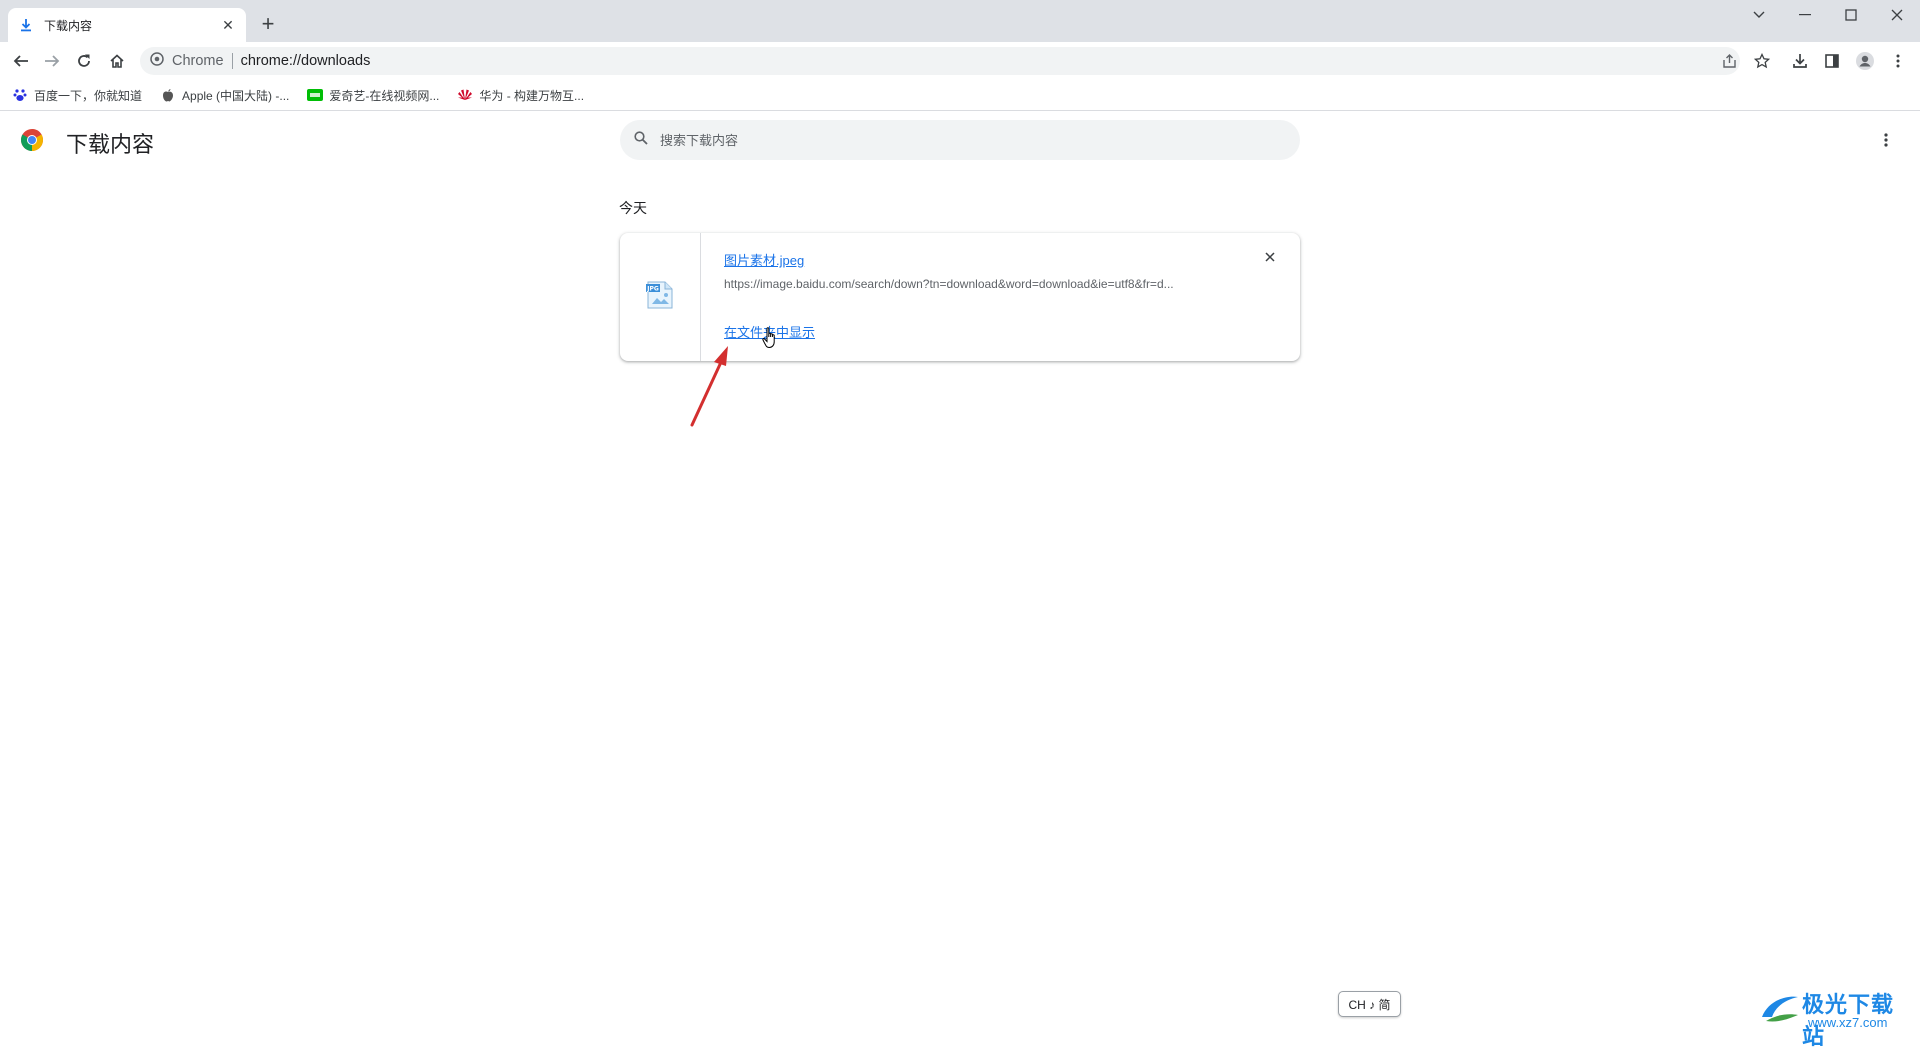 Image resolution: width=1920 pixels, height=1051 pixels. I want to click on tab-downloads: 下载内容 ✕, so click(127, 25).